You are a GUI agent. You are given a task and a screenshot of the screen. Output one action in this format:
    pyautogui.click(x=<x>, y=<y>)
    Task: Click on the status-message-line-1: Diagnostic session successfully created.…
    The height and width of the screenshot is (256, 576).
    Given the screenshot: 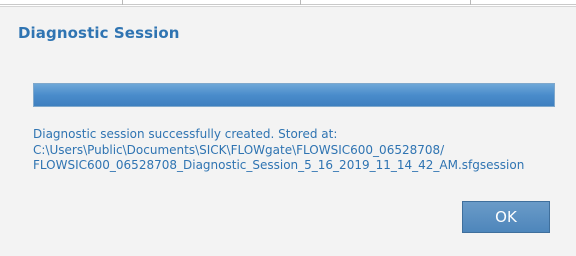 What is the action you would take?
    pyautogui.click(x=185, y=134)
    